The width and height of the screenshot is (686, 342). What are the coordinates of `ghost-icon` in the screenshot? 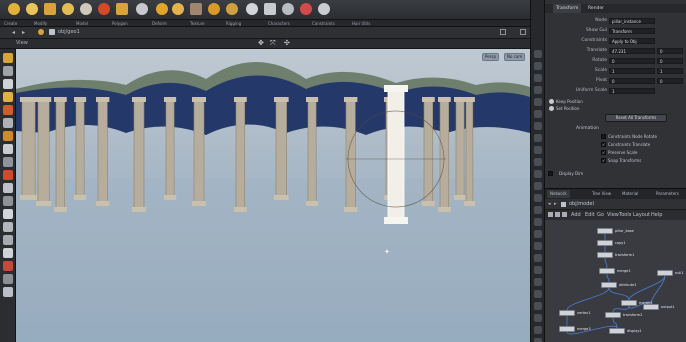 It's located at (538, 78).